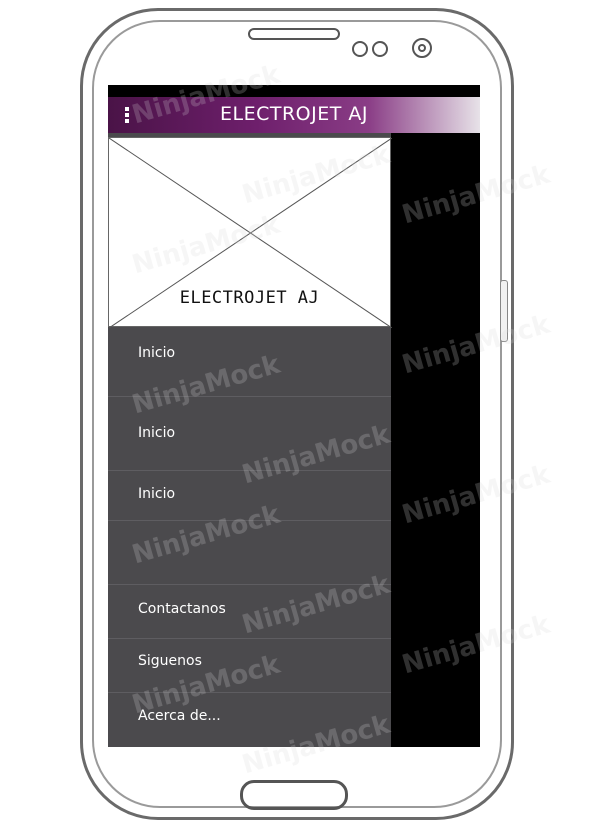  What do you see at coordinates (249, 434) in the screenshot?
I see `drawer-item-inicio-2: Inicio` at bounding box center [249, 434].